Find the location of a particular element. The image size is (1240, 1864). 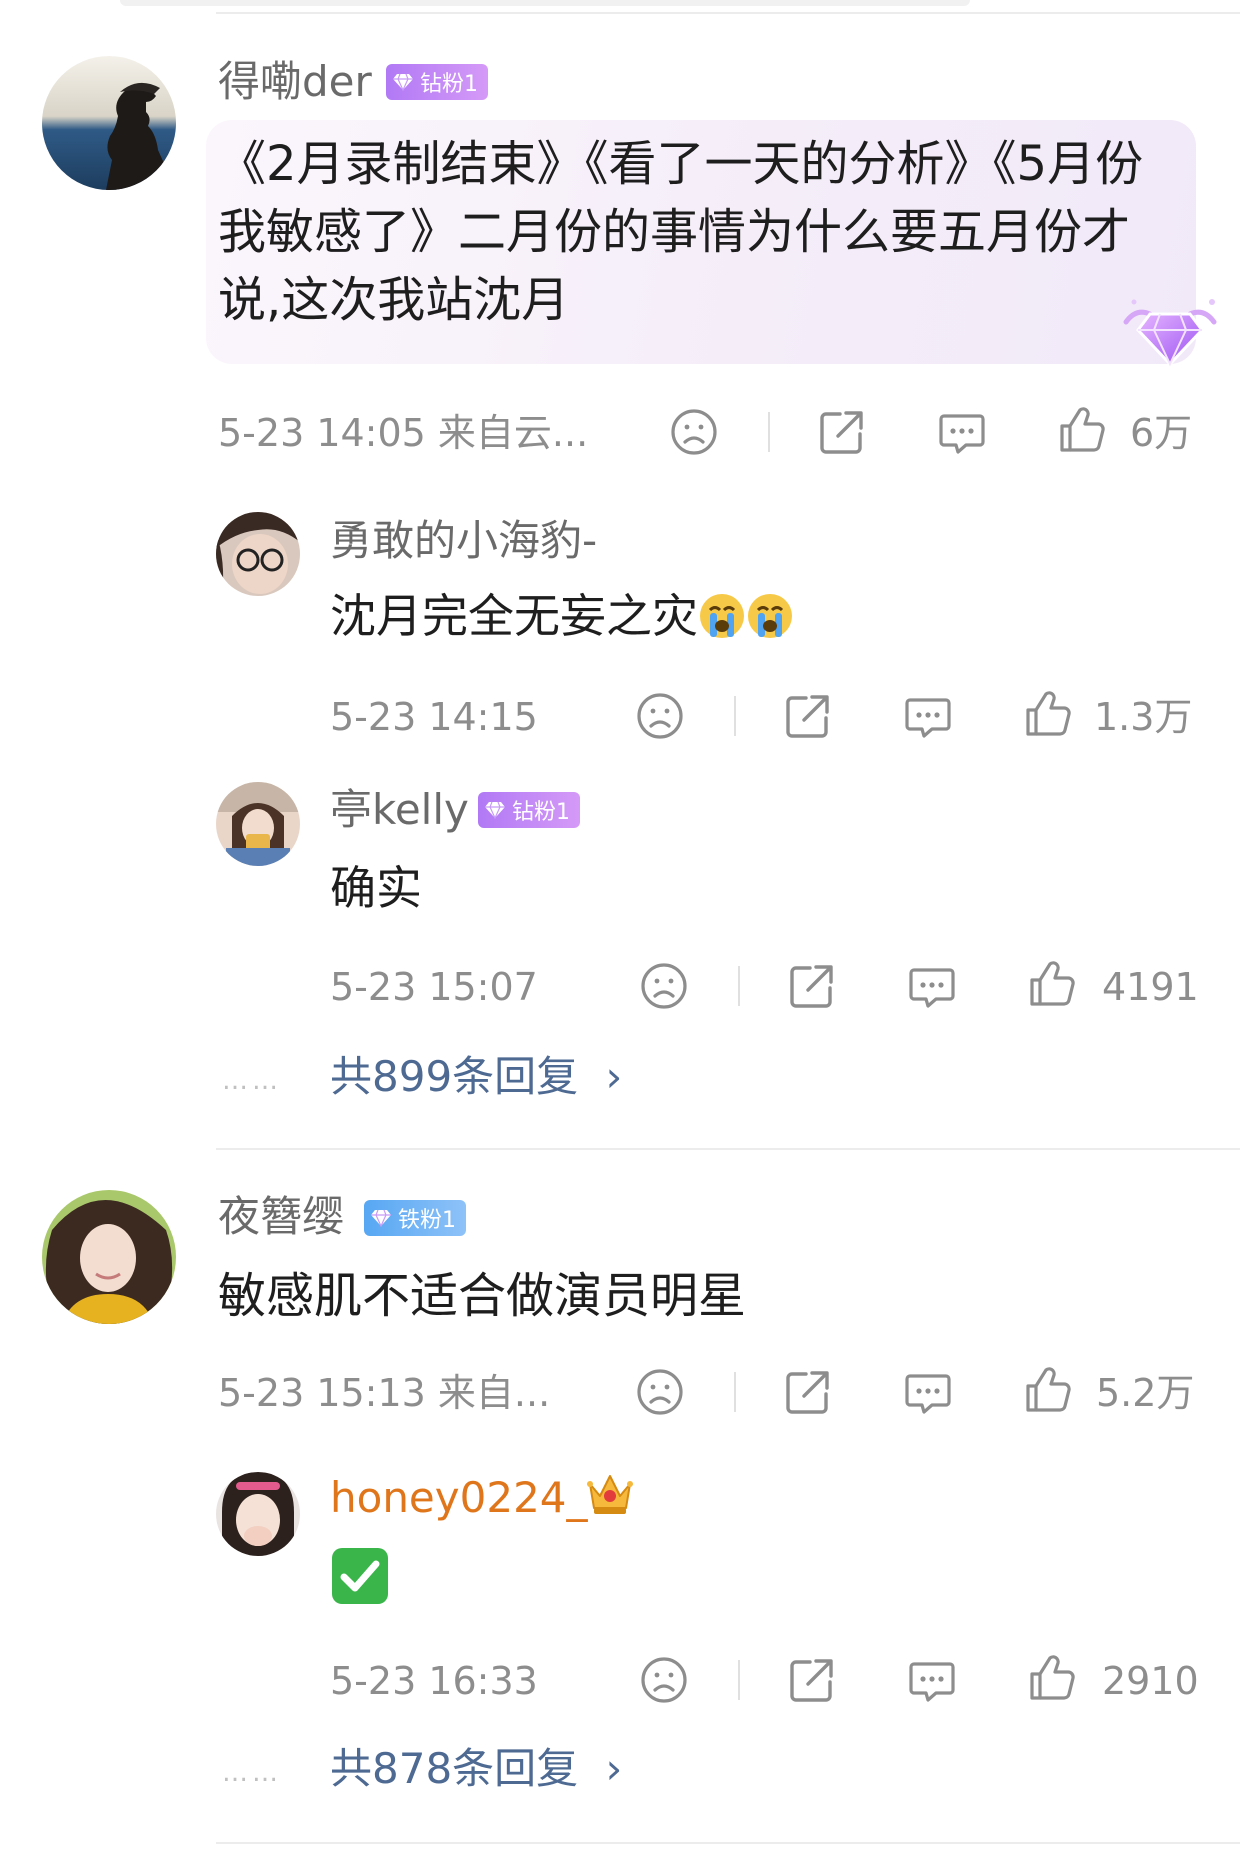

fan-badge-label: 铁粉1 is located at coordinates (427, 1220).